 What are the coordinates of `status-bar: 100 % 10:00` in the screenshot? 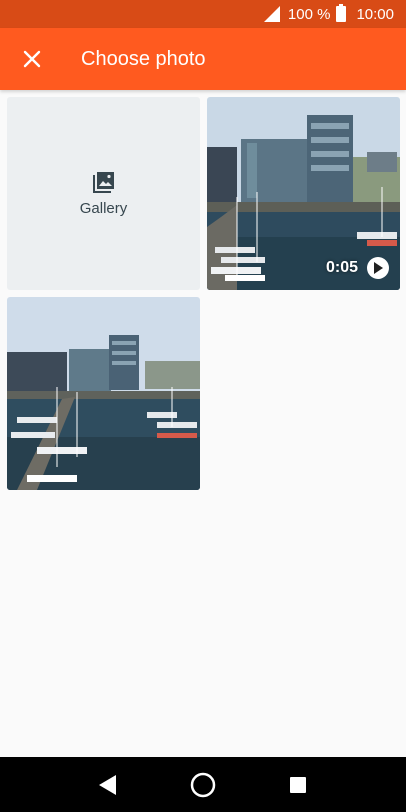 It's located at (203, 14).